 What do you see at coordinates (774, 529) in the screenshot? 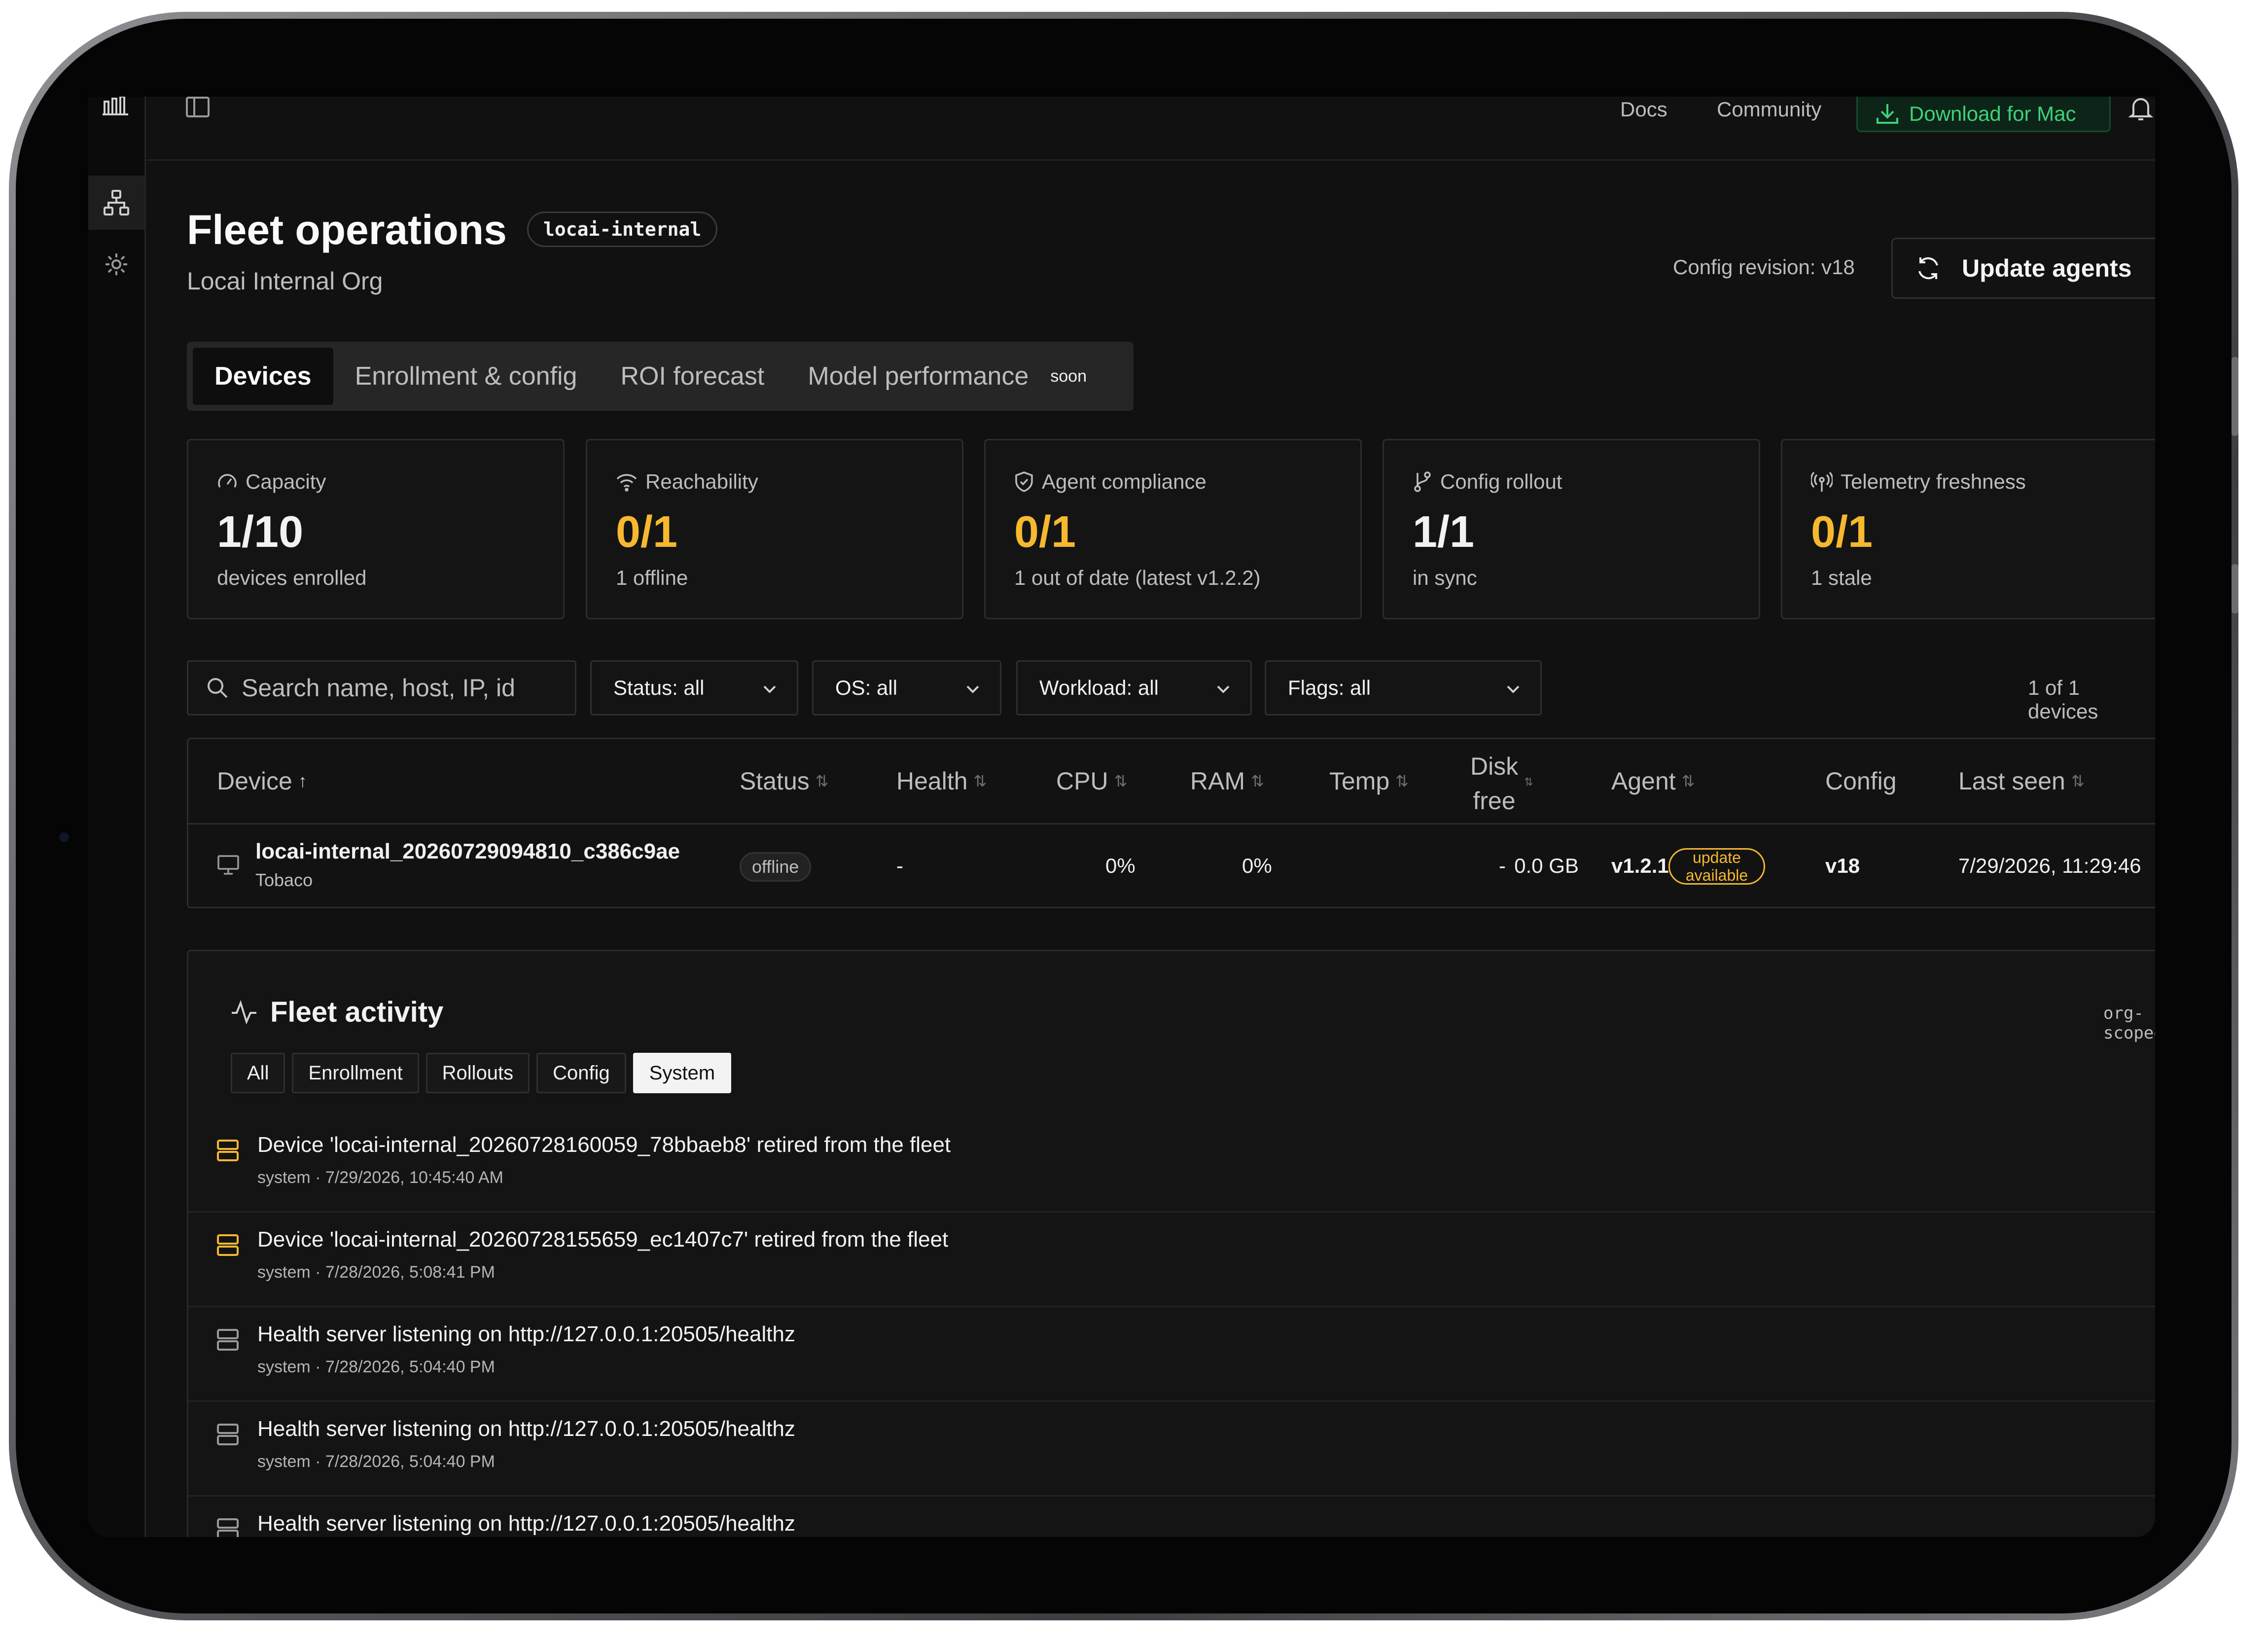
I see `stat-card-reachability: Reachability 0/1 1 offline` at bounding box center [774, 529].